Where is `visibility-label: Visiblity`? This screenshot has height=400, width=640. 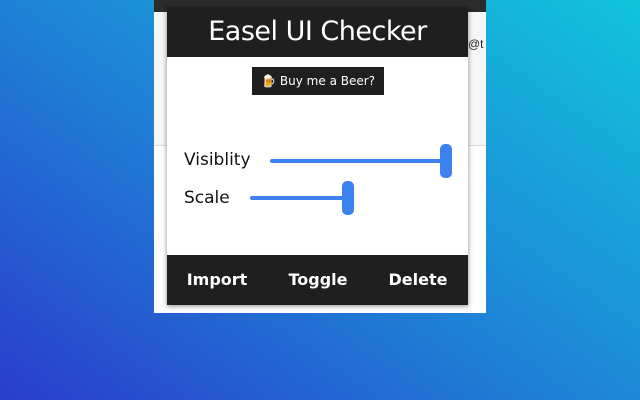 visibility-label: Visiblity is located at coordinates (217, 160).